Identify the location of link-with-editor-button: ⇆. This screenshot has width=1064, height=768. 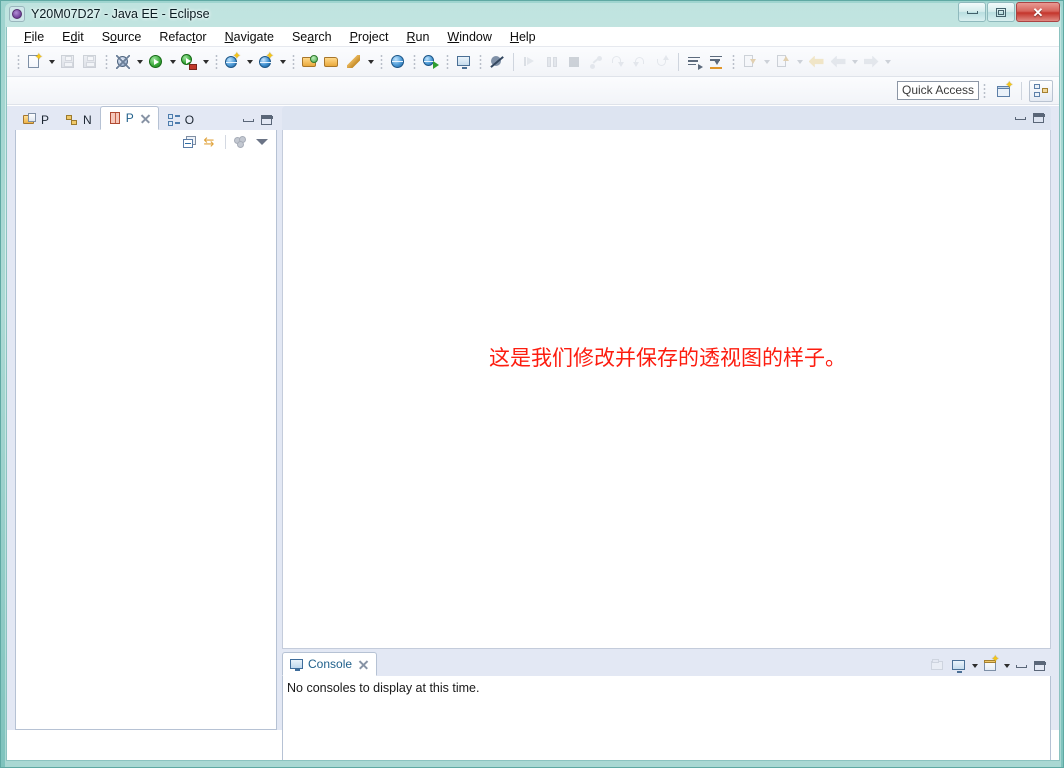
(210, 142).